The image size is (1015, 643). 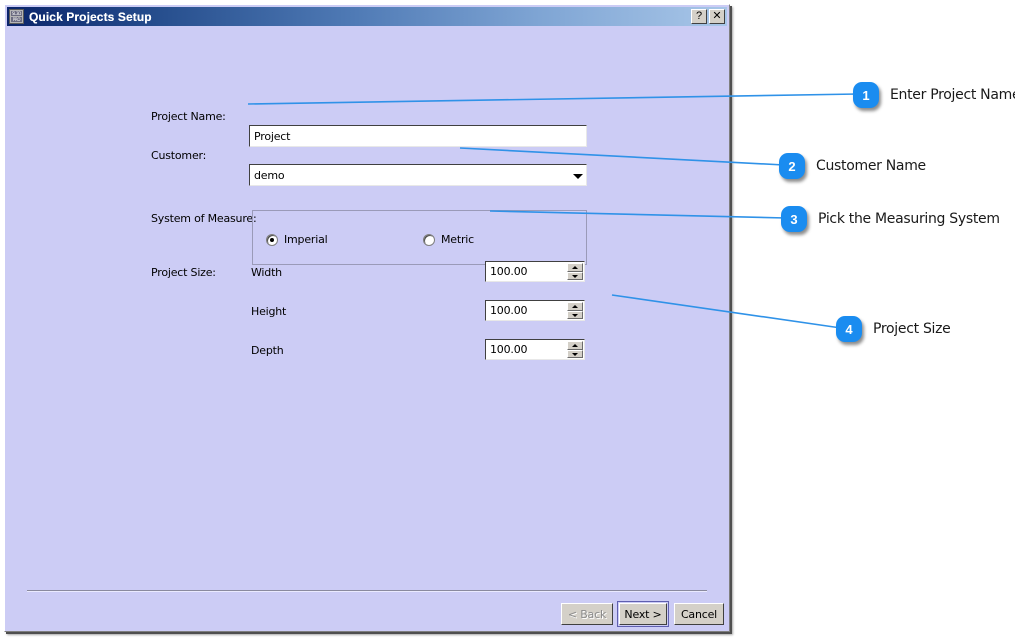 What do you see at coordinates (266, 272) in the screenshot?
I see `width-label: Width` at bounding box center [266, 272].